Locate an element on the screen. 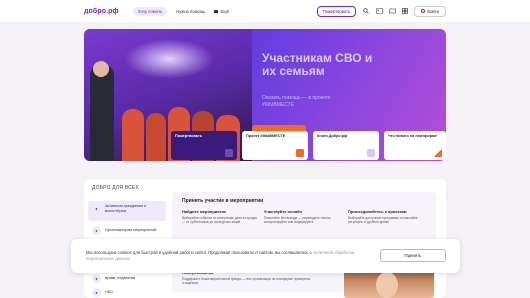 This screenshot has width=530, height=298. nav-need-help: Нужна помощь is located at coordinates (190, 11).